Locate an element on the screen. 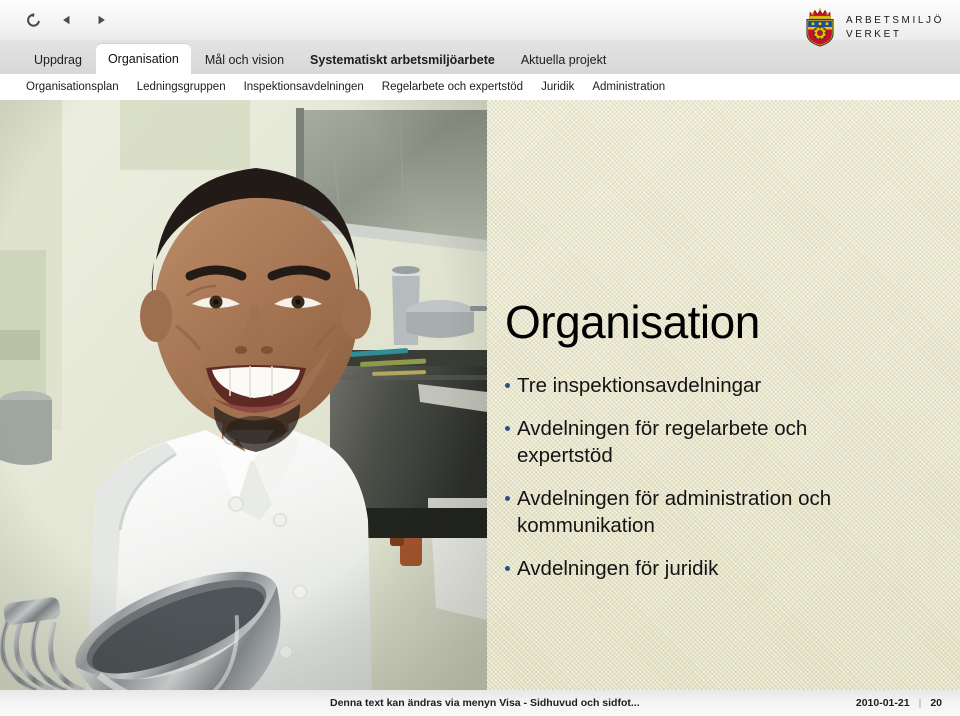  bullet-item: Avdelningen för juridik is located at coordinates (705, 568).